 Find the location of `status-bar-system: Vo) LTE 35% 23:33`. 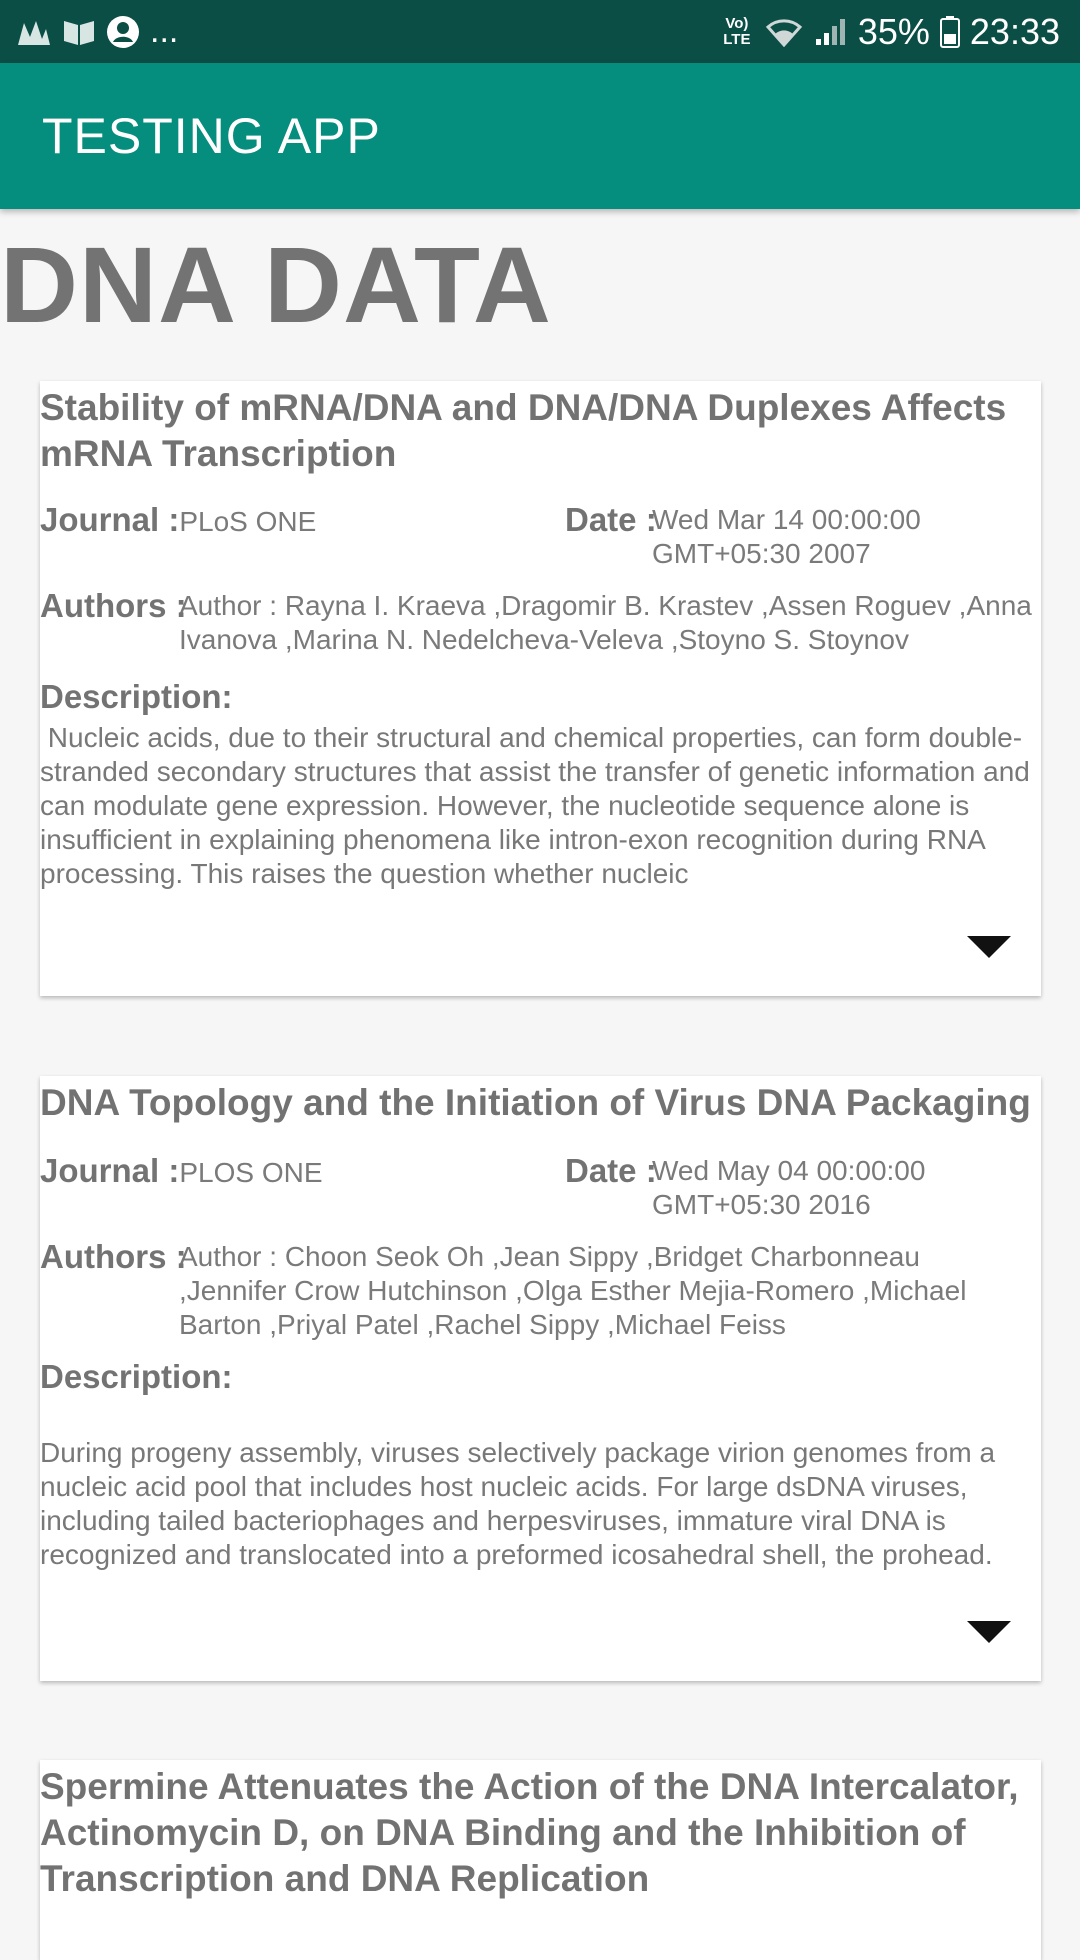

status-bar-system: Vo) LTE 35% 23:33 is located at coordinates (890, 32).